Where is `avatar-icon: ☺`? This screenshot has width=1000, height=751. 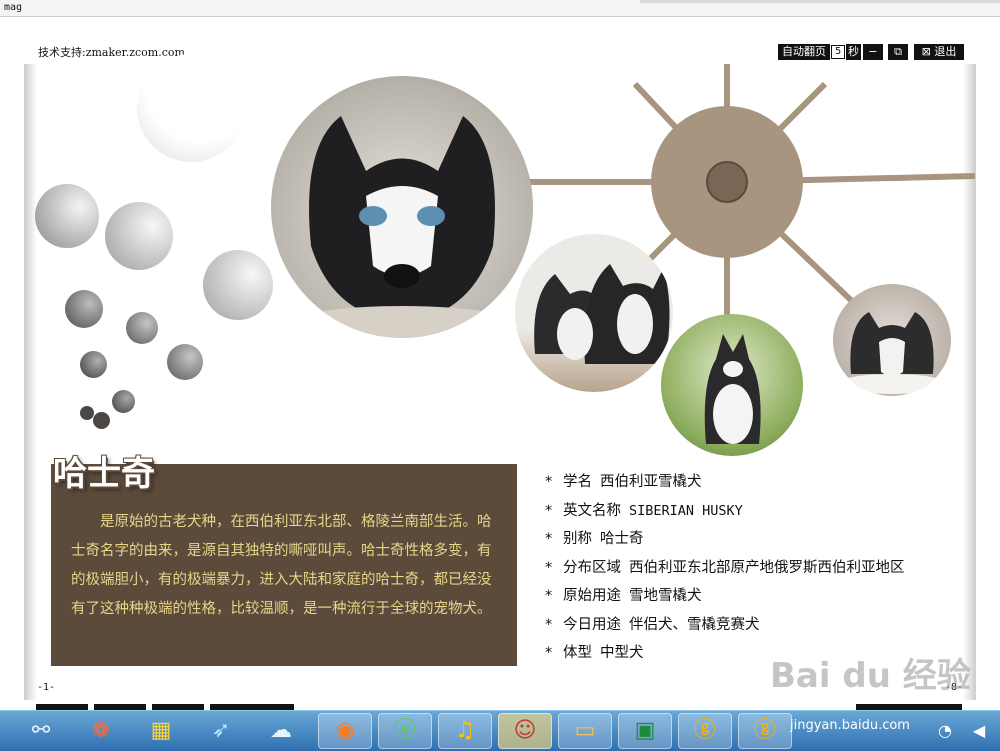
avatar-icon: ☺ is located at coordinates (525, 730).